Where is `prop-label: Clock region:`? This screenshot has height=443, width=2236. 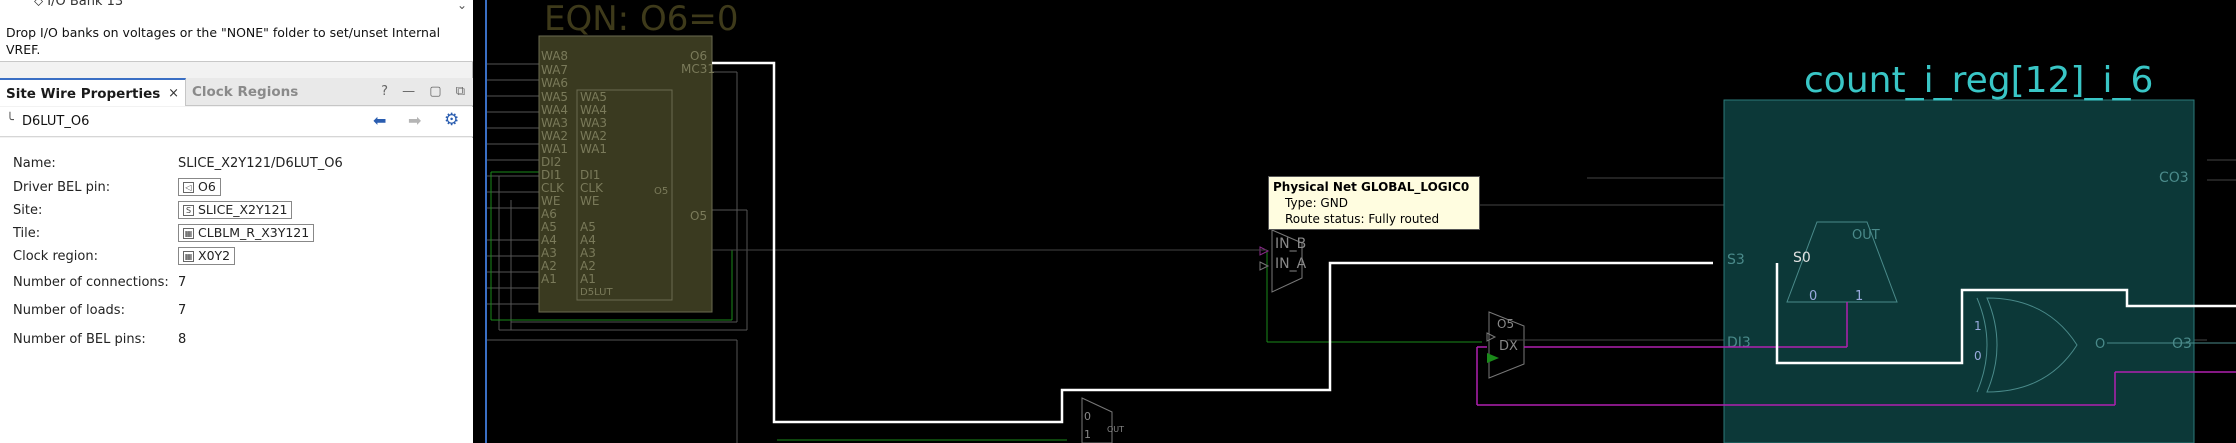 prop-label: Clock region: is located at coordinates (55, 256).